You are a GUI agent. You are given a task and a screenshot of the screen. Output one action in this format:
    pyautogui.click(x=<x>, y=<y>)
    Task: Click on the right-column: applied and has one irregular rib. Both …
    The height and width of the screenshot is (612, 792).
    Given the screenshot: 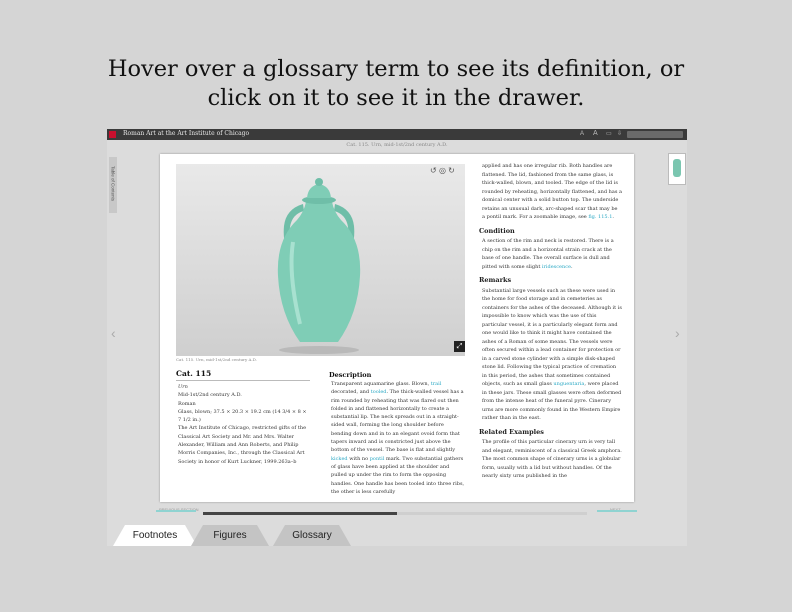 What is the action you would take?
    pyautogui.click(x=550, y=323)
    